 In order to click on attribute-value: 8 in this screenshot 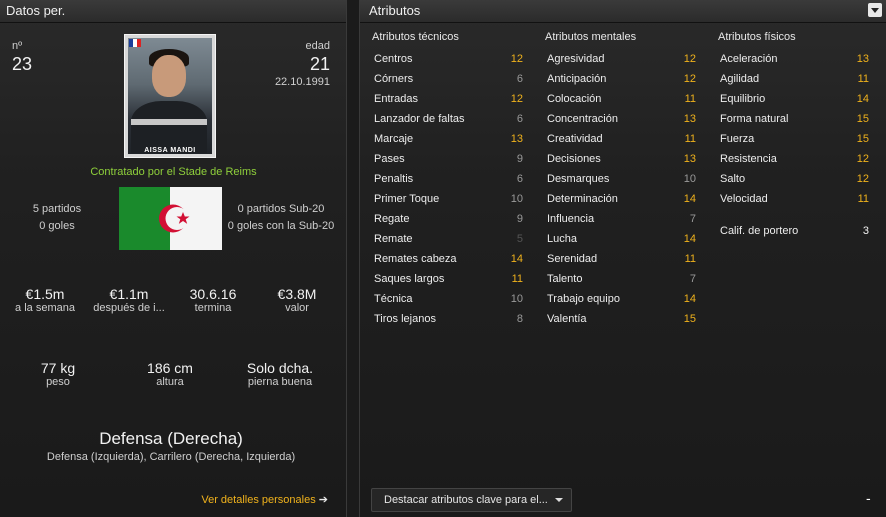, I will do `click(519, 319)`.